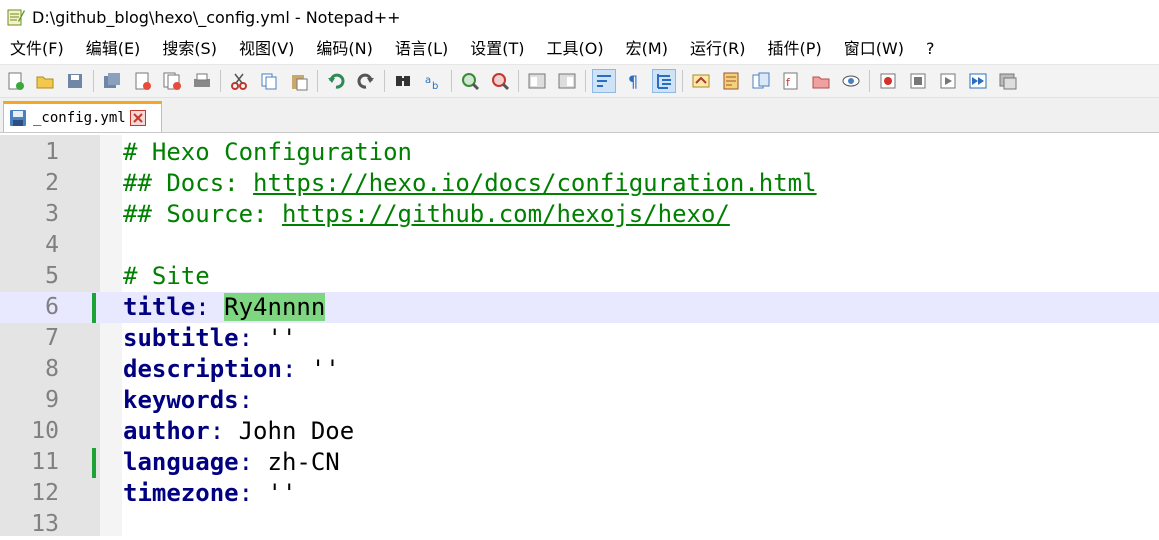 The width and height of the screenshot is (1159, 540). Describe the element at coordinates (851, 81) in the screenshot. I see `monitor-button` at that location.